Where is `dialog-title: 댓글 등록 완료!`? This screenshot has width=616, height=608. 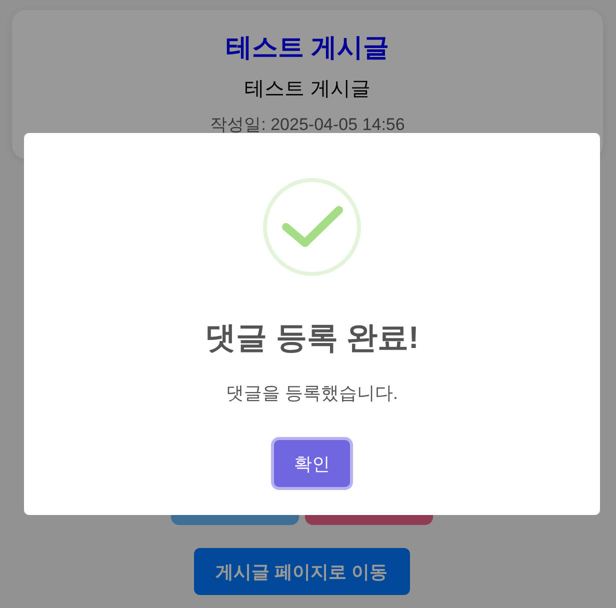 dialog-title: 댓글 등록 완료! is located at coordinates (312, 338).